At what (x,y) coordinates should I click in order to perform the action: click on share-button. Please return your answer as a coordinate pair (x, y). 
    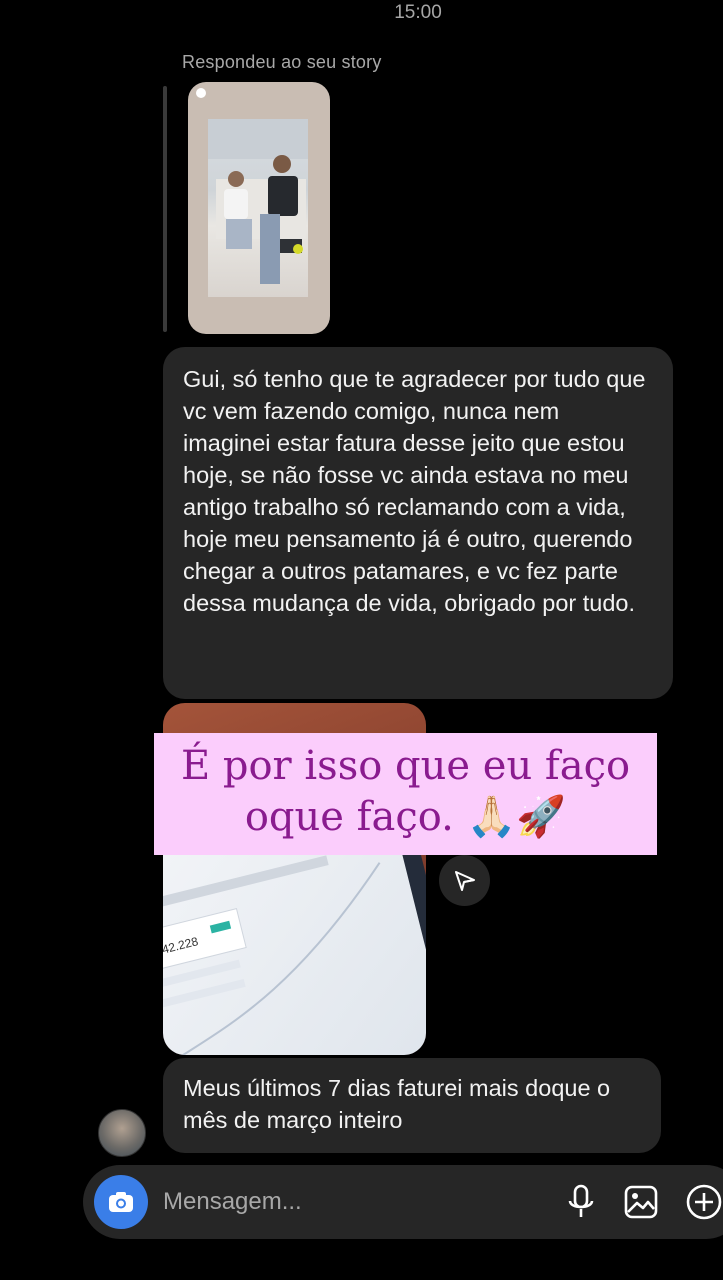
    Looking at the image, I should click on (464, 880).